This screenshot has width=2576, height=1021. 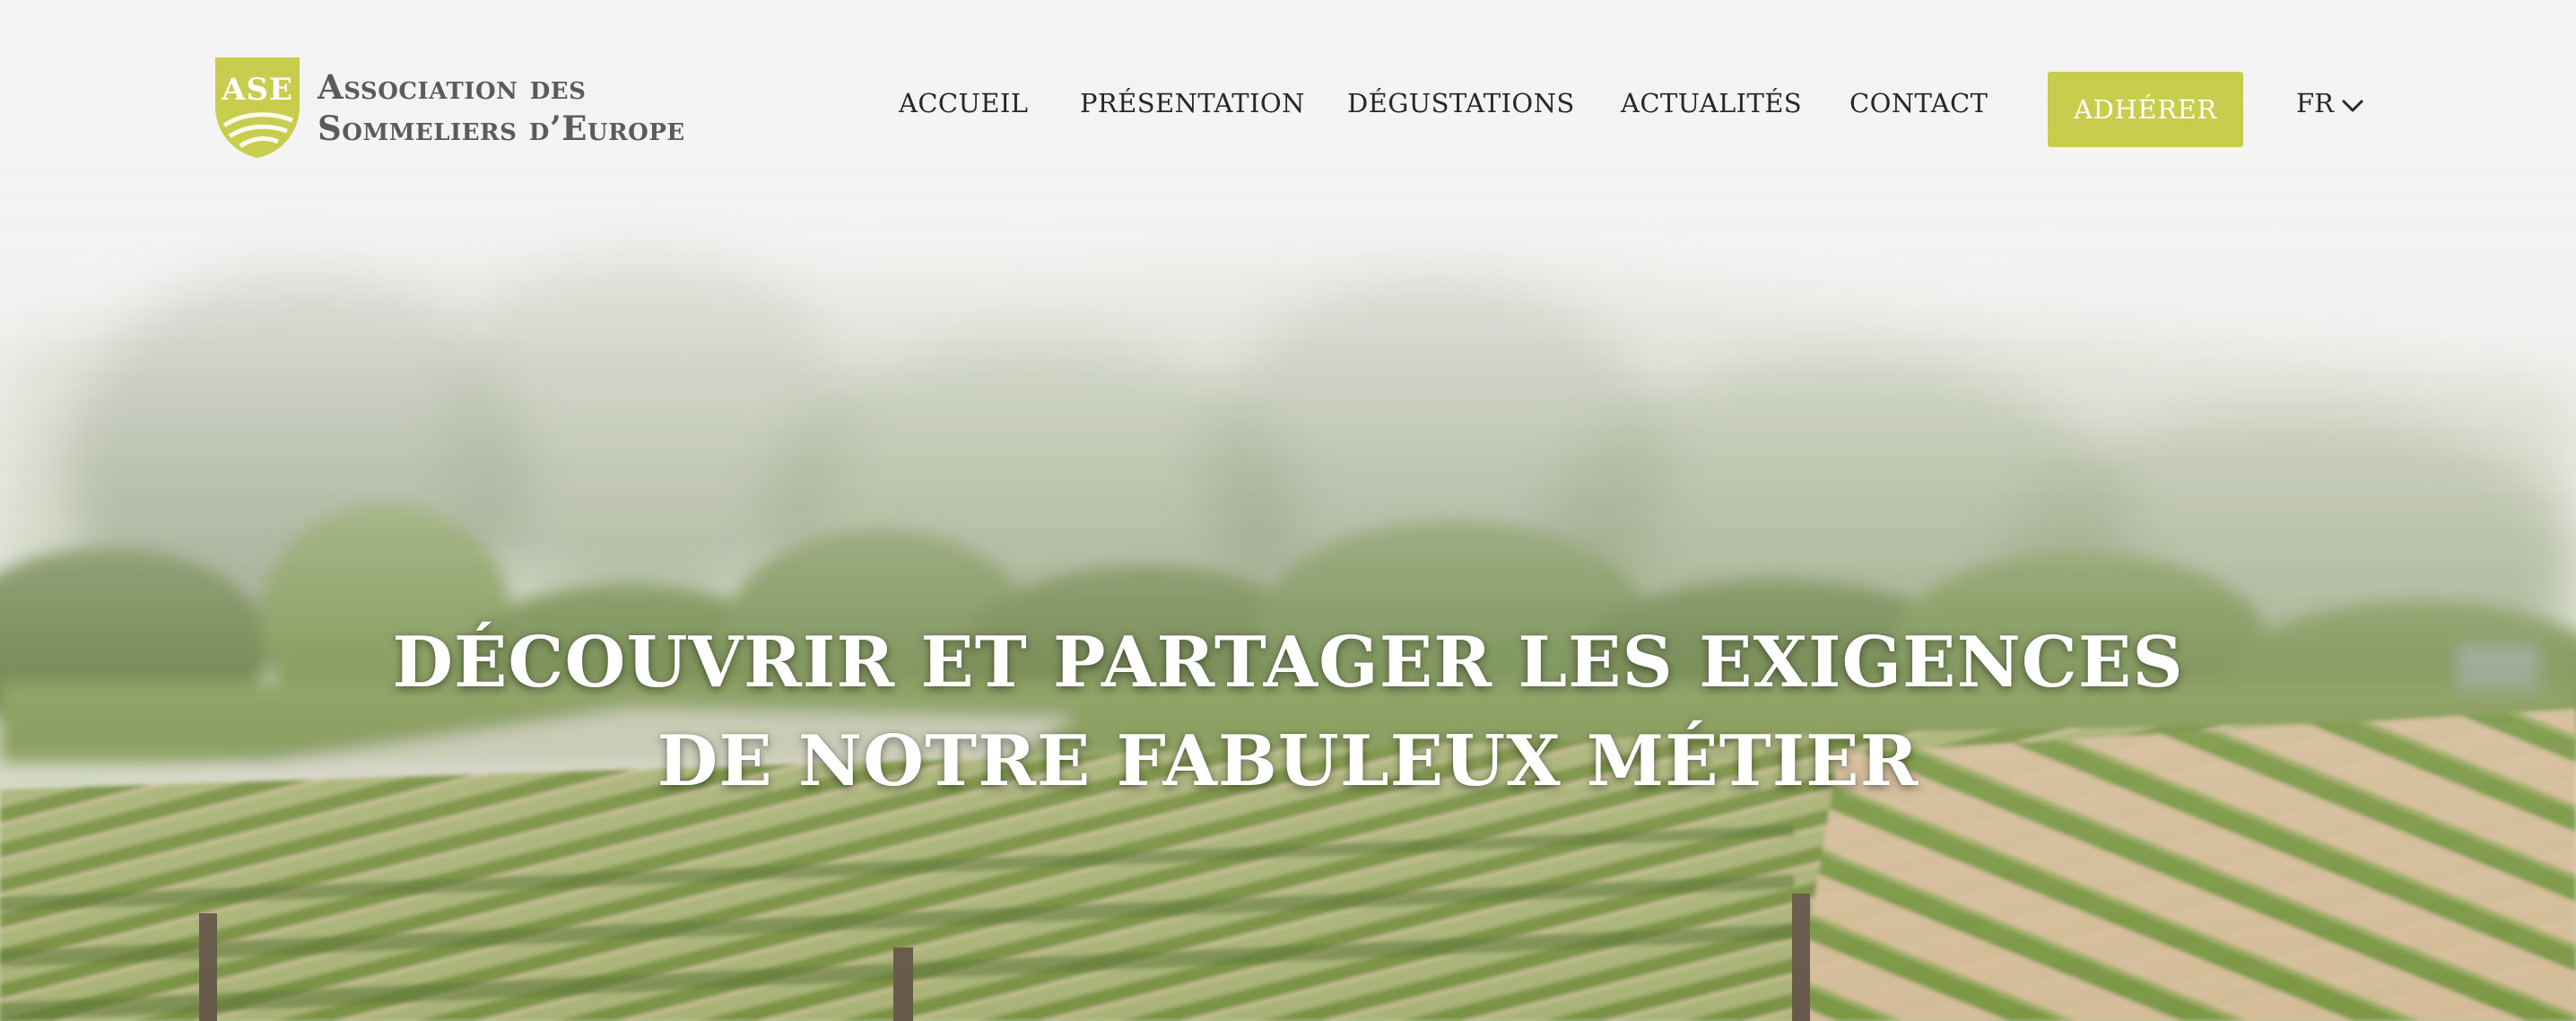 What do you see at coordinates (1288, 662) in the screenshot?
I see `hero-headline-line1: DÉCOUVRIR ET PARTAGER LES EXIGENCES` at bounding box center [1288, 662].